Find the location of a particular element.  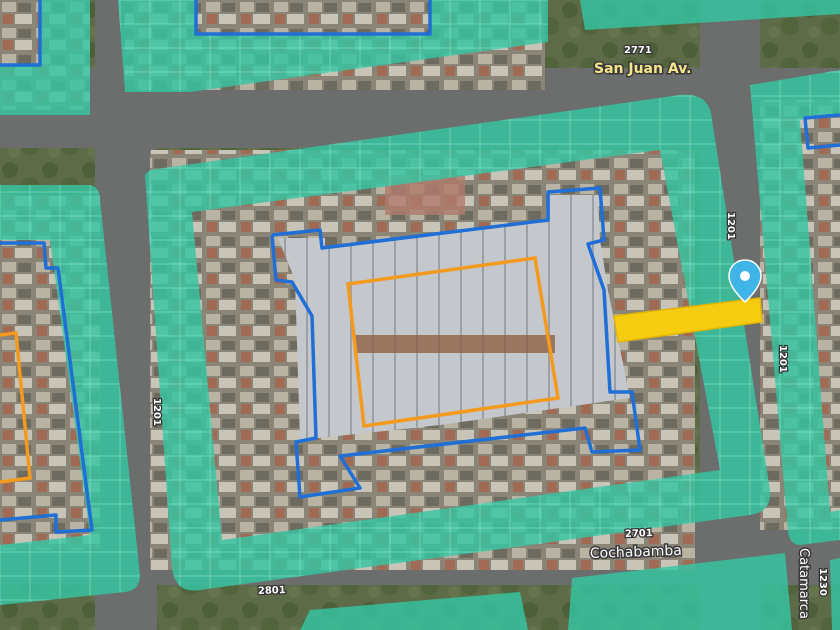

house-number-right-lower: 1201 is located at coordinates (782, 359).